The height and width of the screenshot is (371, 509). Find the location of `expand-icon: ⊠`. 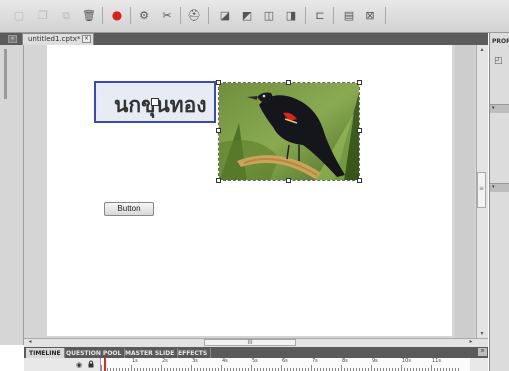

expand-icon: ⊠ is located at coordinates (370, 15).